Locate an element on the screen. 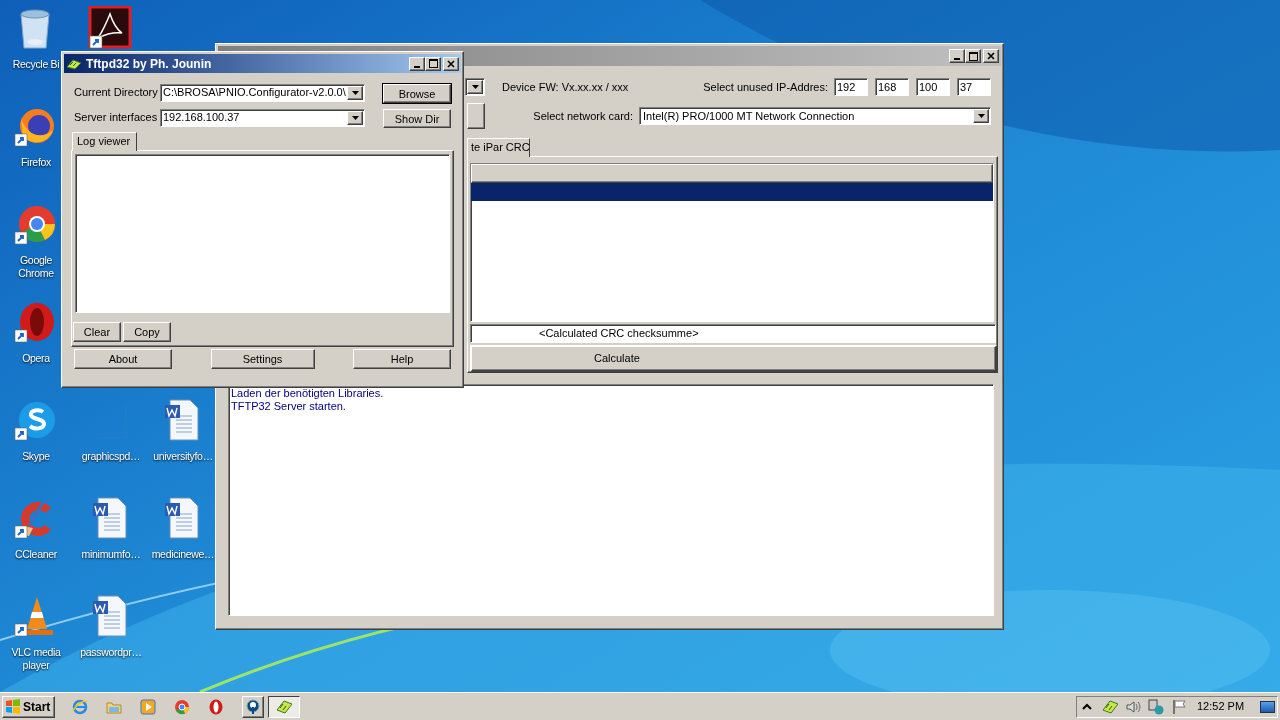  flag-icon is located at coordinates (1179, 706).